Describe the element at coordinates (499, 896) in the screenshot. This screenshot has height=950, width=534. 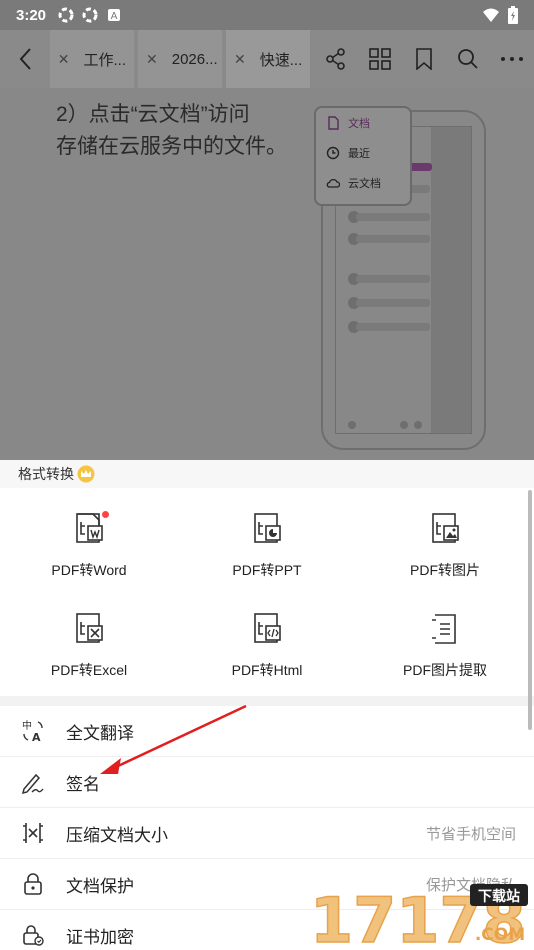
I see `svg-text: 下载站` at that location.